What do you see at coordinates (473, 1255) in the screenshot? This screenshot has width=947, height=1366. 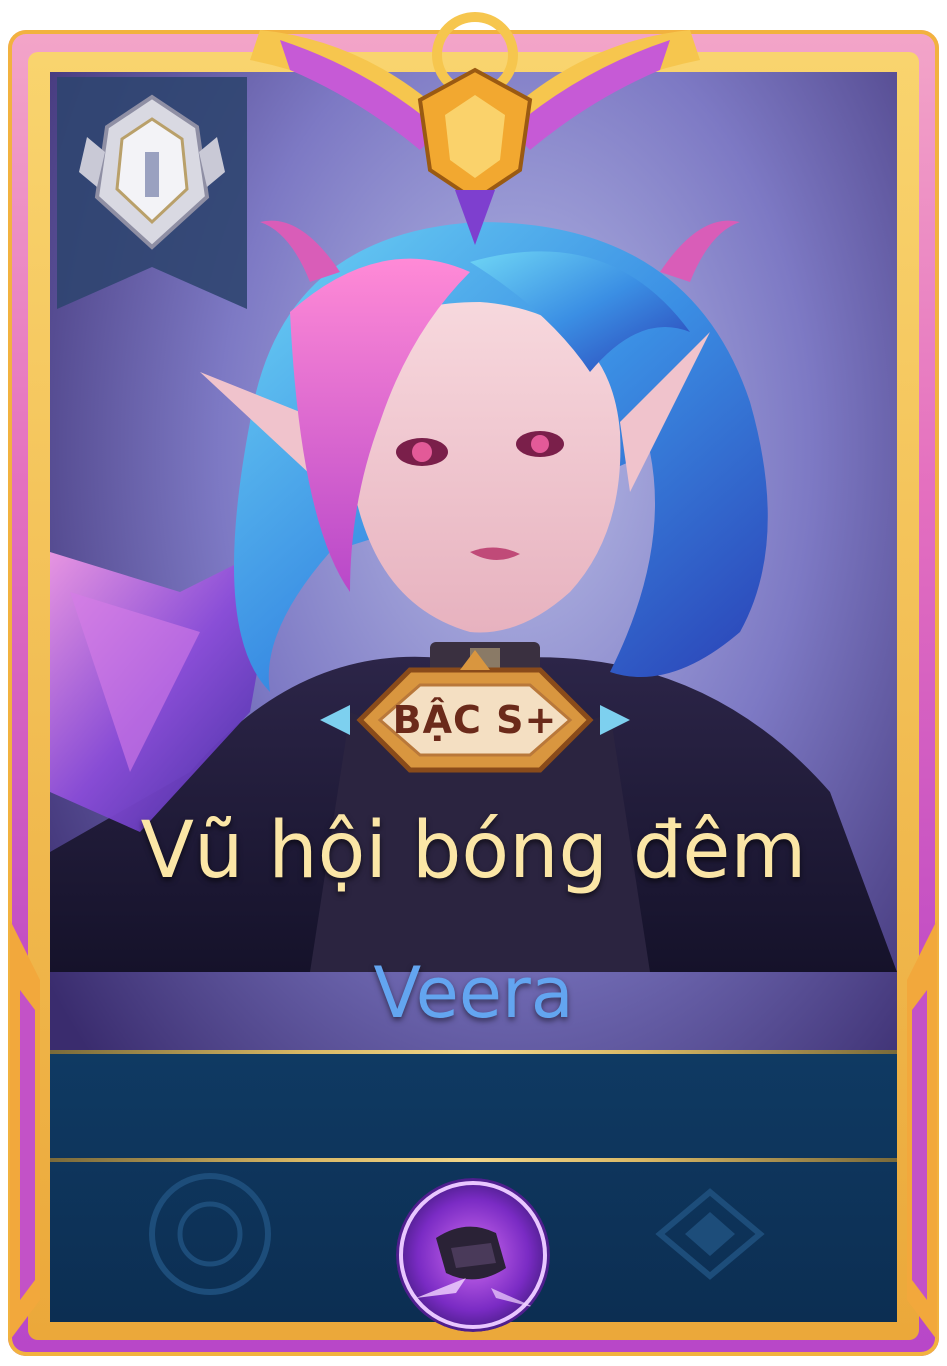 I see `hero-skill-icon` at bounding box center [473, 1255].